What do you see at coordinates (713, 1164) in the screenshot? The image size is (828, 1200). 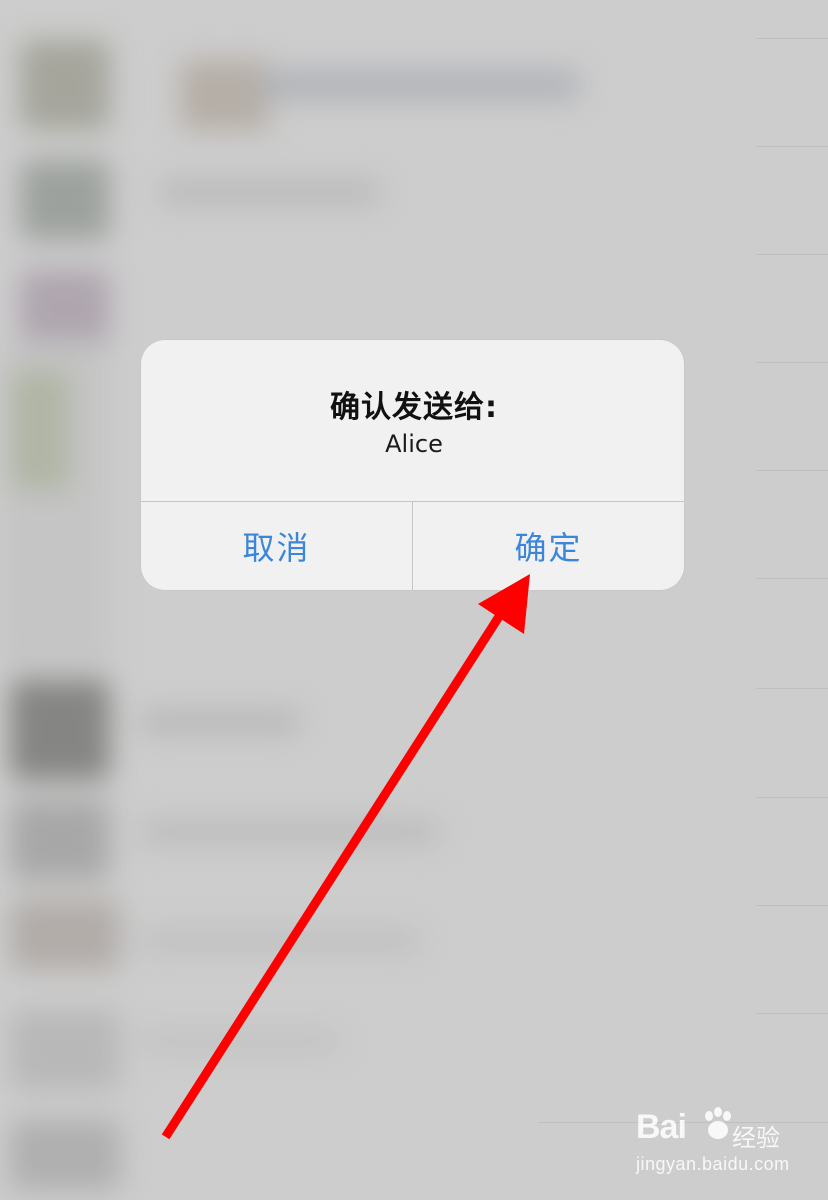 I see `watermark-url: jingyan.baidu.com` at bounding box center [713, 1164].